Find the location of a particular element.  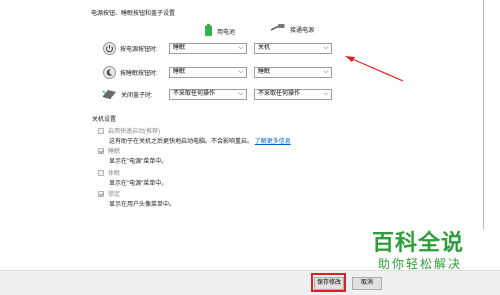

watermark-main: 百科全说 is located at coordinates (418, 243).